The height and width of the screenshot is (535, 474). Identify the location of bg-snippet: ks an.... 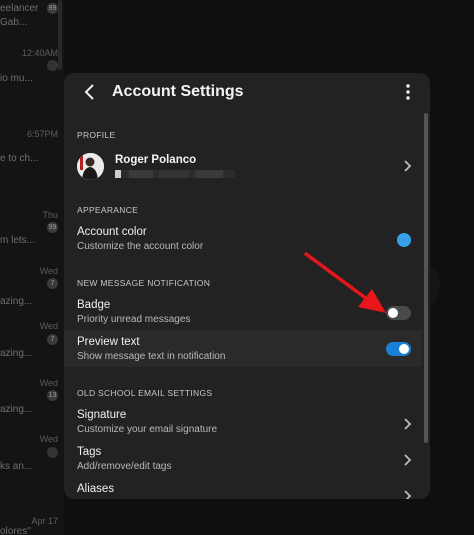
(16, 466).